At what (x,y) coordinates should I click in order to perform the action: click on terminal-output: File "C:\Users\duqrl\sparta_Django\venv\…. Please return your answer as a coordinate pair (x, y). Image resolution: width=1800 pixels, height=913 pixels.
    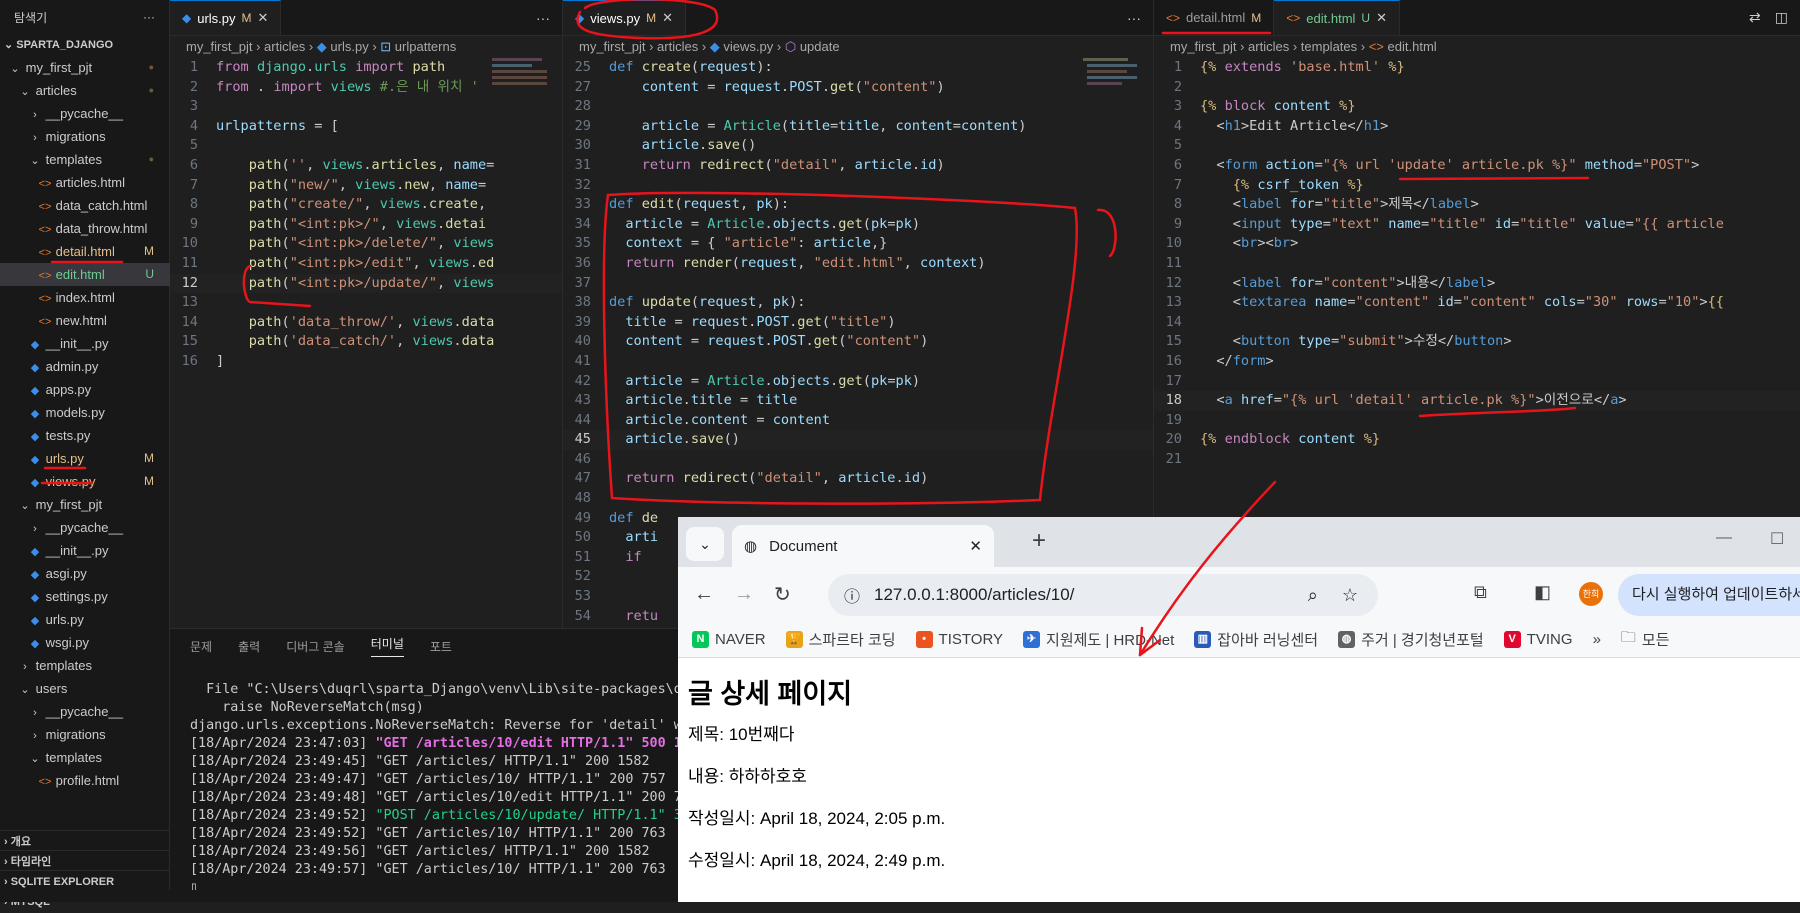
    Looking at the image, I should click on (424, 780).